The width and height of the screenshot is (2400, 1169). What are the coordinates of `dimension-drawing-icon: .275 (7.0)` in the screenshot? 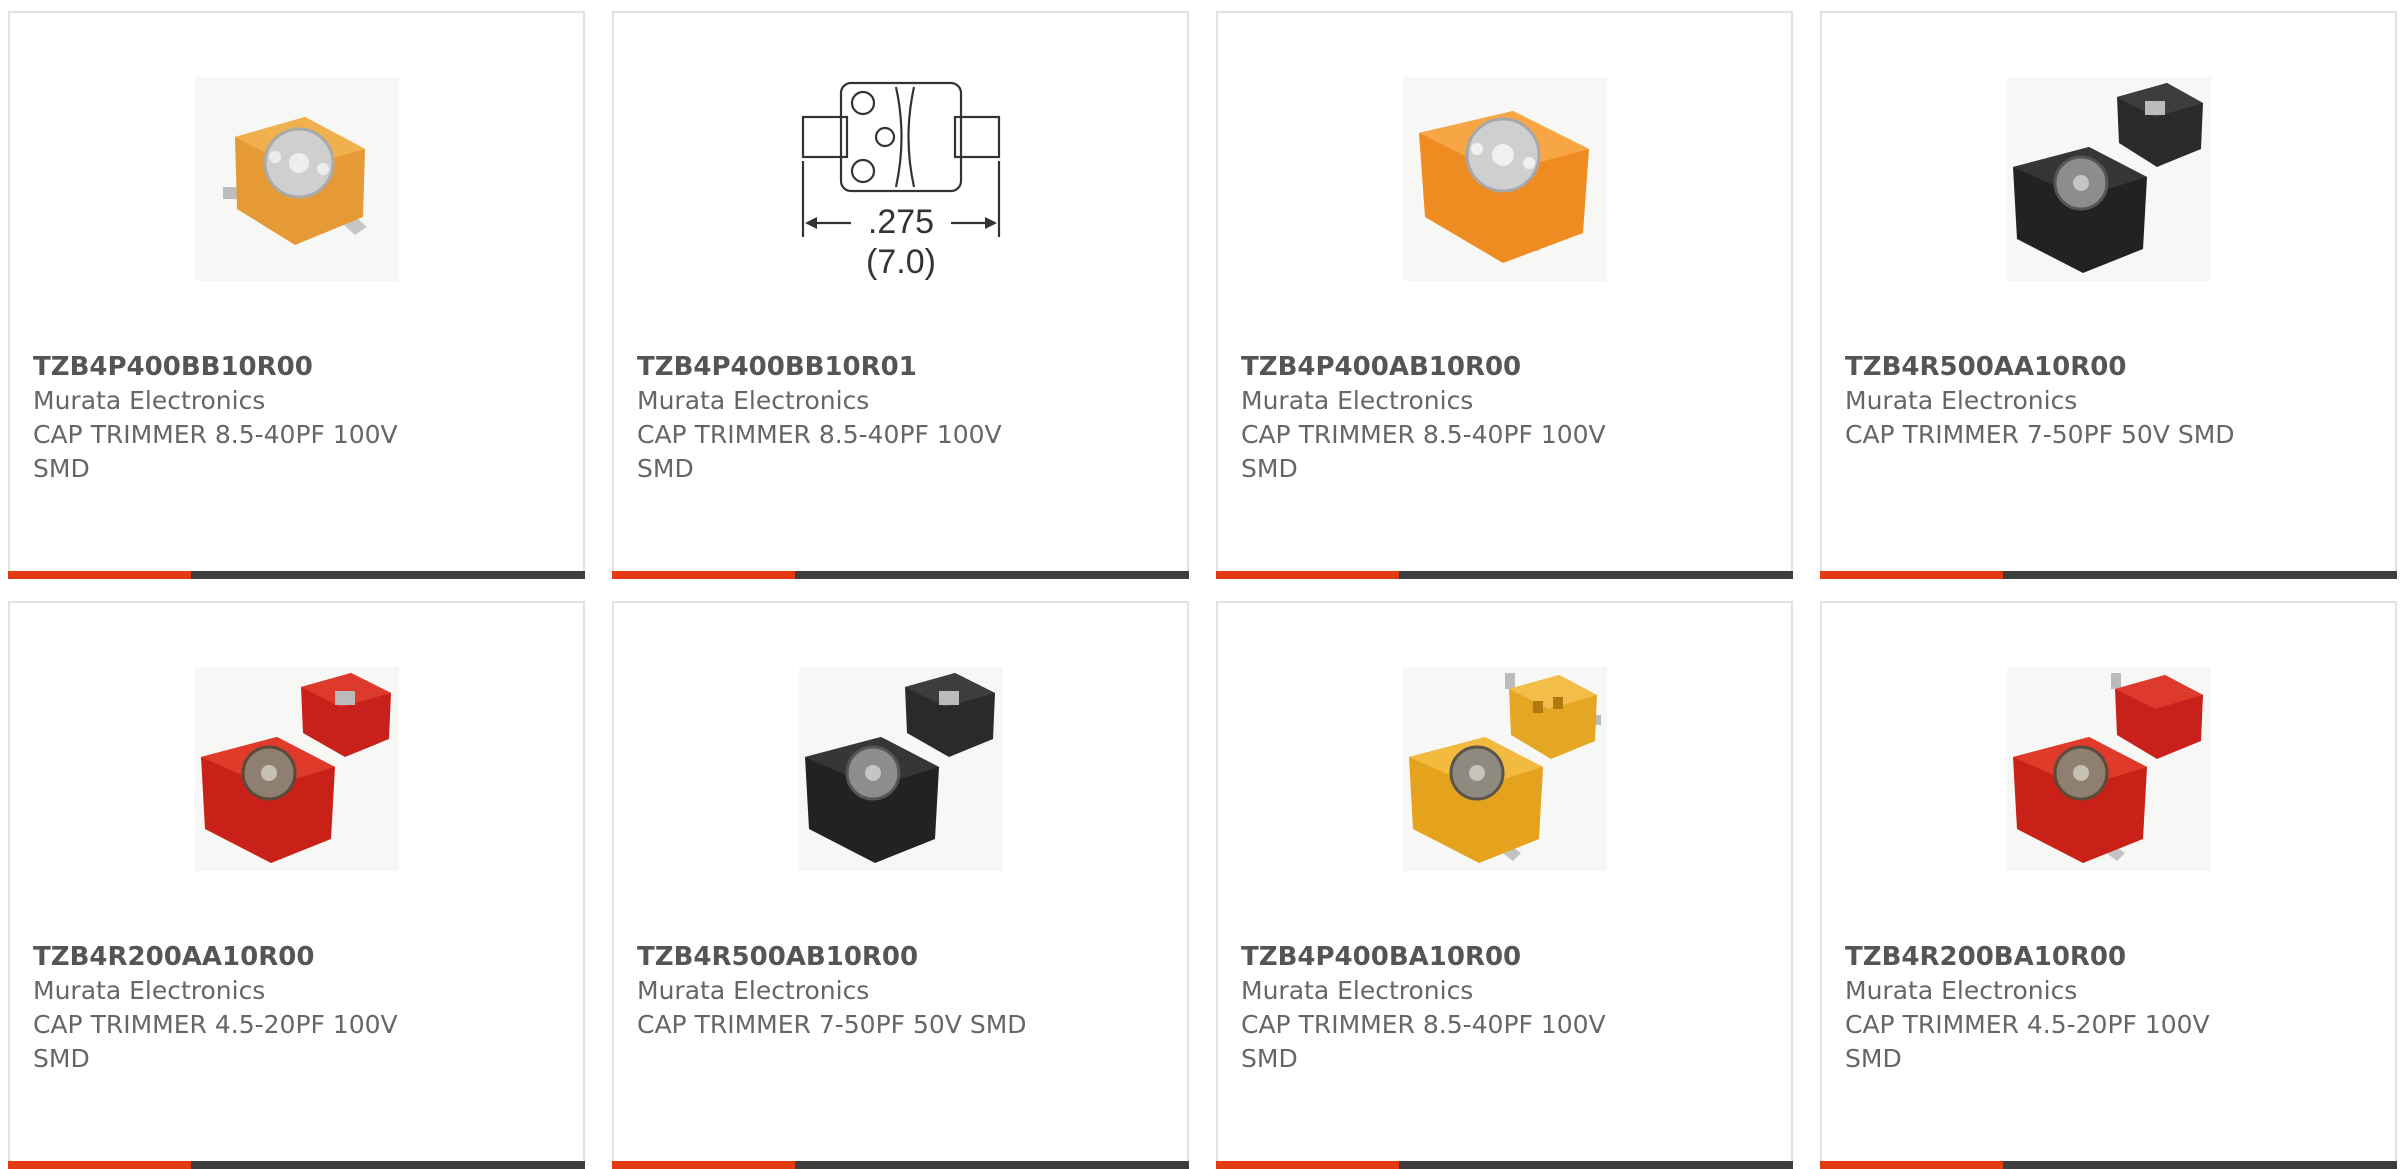 It's located at (900, 179).